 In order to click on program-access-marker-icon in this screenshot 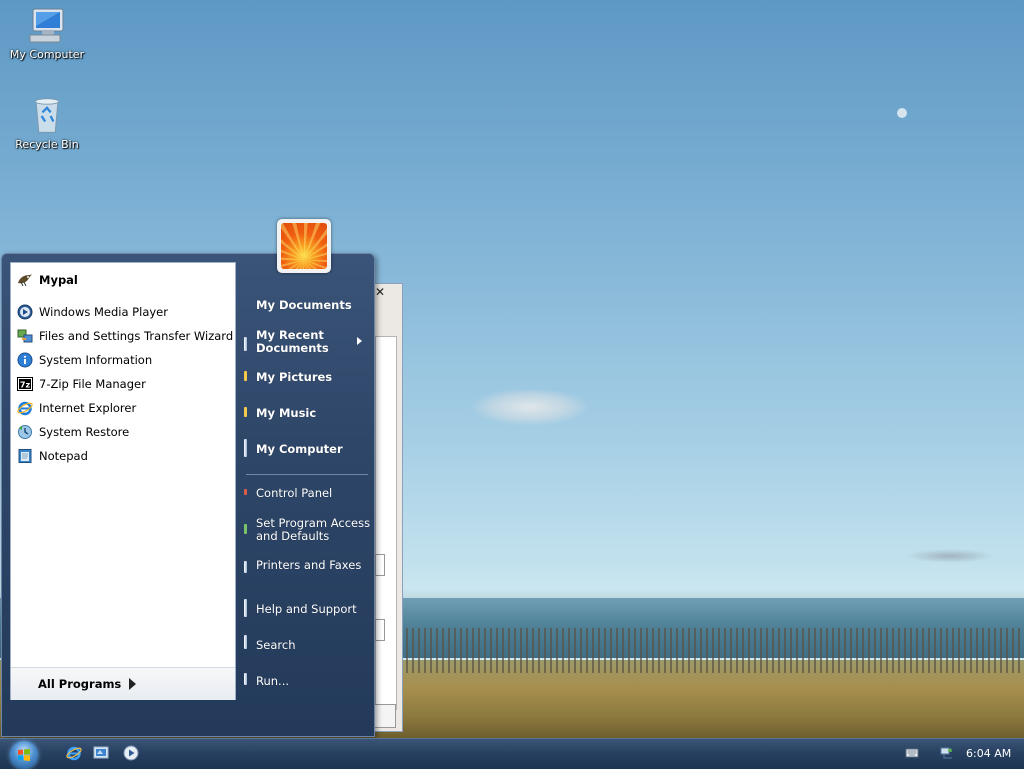, I will do `click(245, 529)`.